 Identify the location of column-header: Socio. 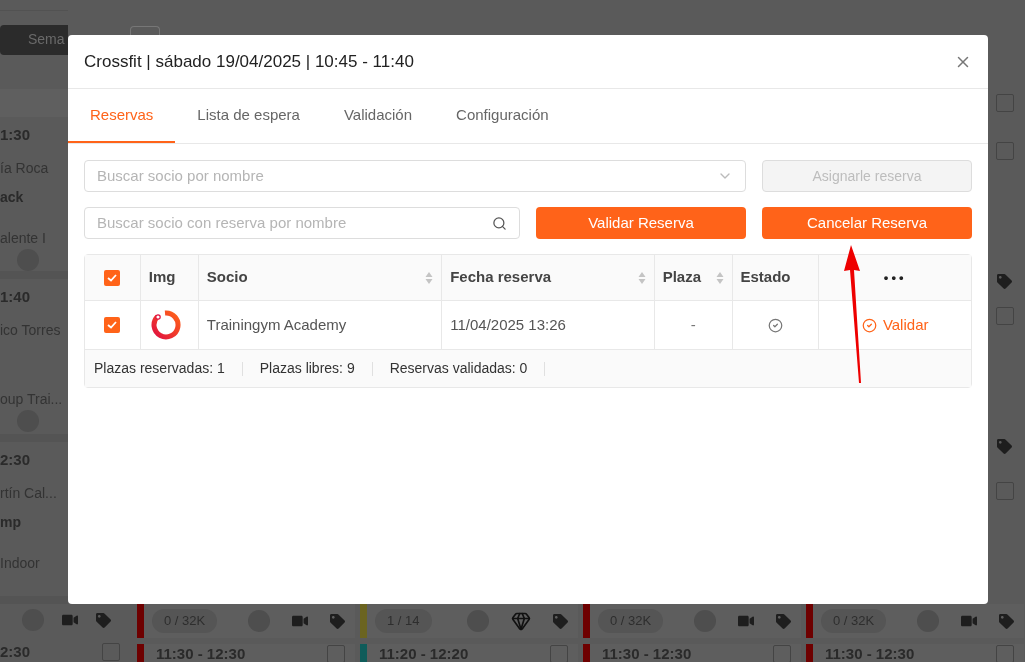
(227, 277).